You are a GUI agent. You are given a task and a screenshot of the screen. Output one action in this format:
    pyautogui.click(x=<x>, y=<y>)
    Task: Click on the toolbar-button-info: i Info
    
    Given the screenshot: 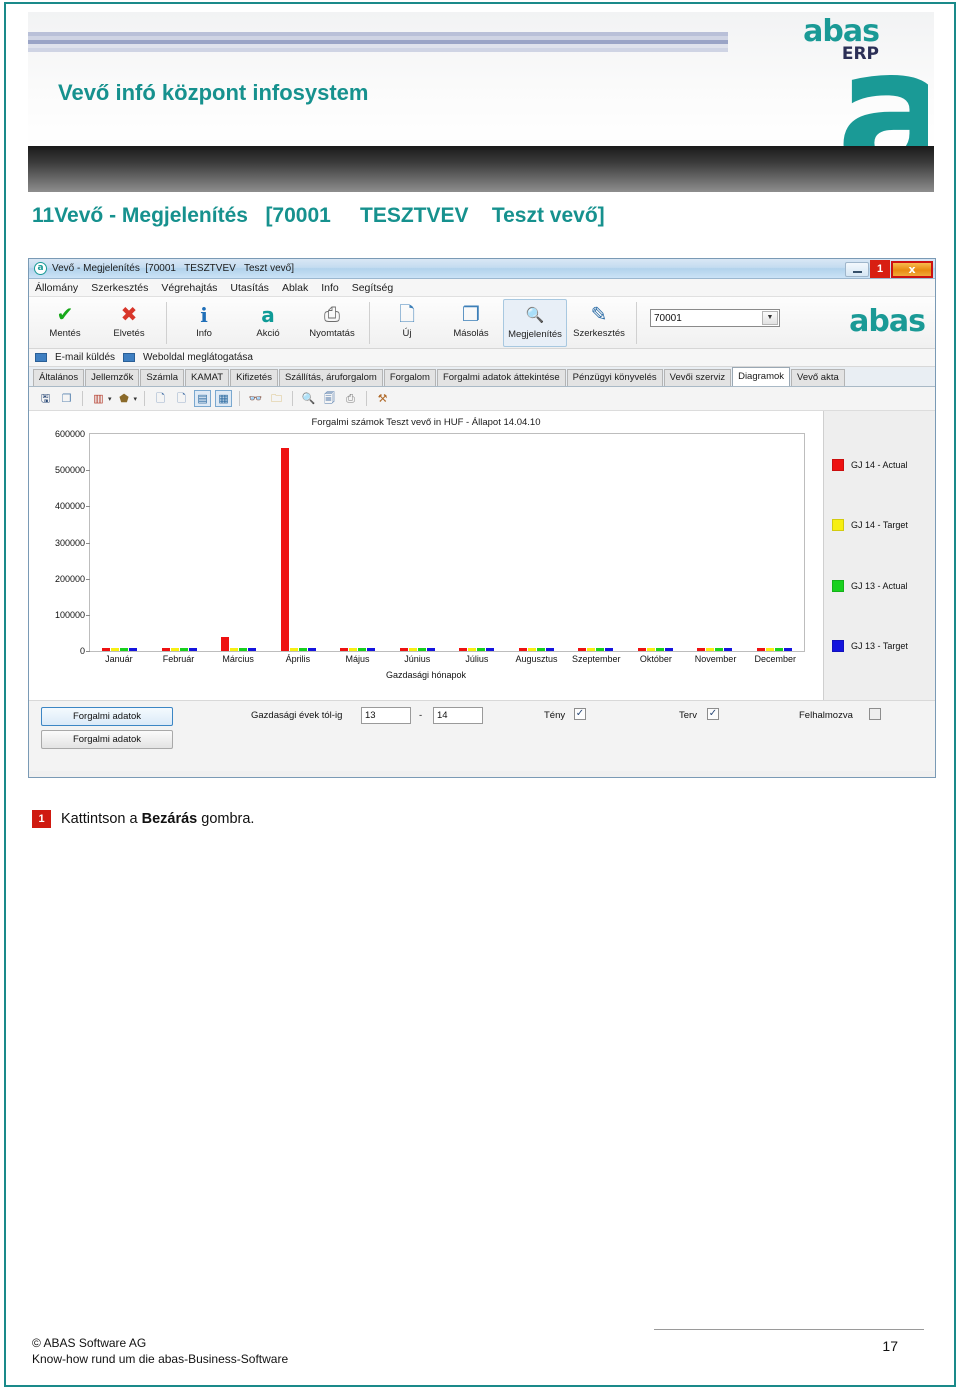 What is the action you would take?
    pyautogui.click(x=204, y=323)
    